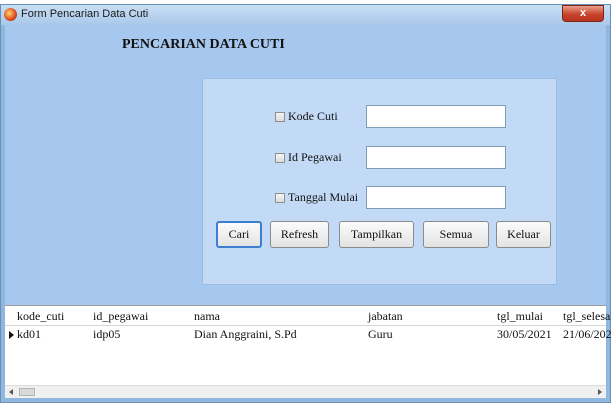 Image resolution: width=611 pixels, height=403 pixels. I want to click on horizontal-scrollbar, so click(305, 391).